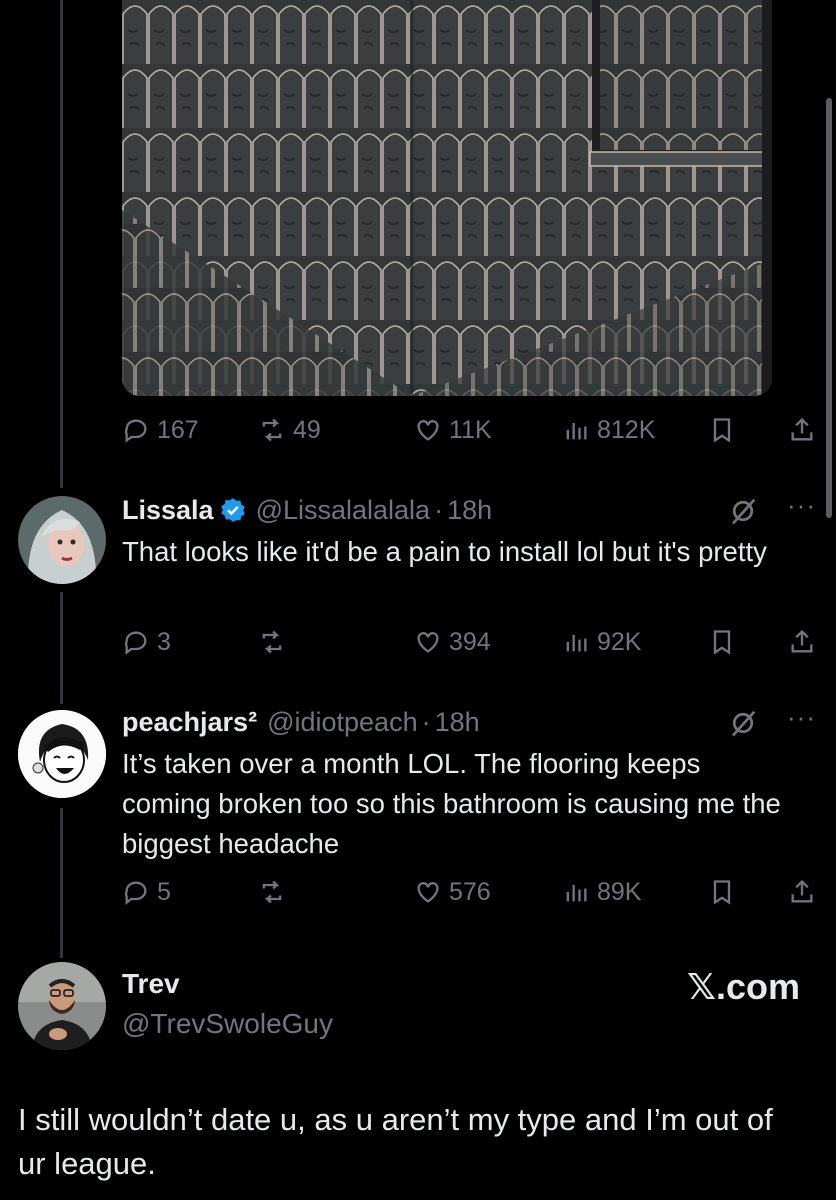 This screenshot has width=836, height=1200. Describe the element at coordinates (342, 722) in the screenshot. I see `user-handle: @idiotpeach` at that location.